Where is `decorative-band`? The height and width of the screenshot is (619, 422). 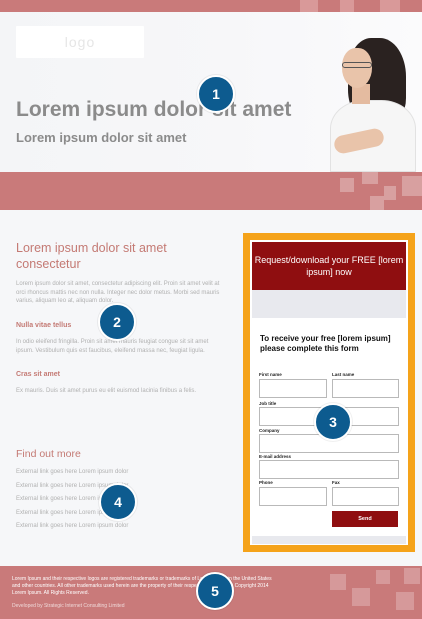
decorative-band is located at coordinates (211, 191).